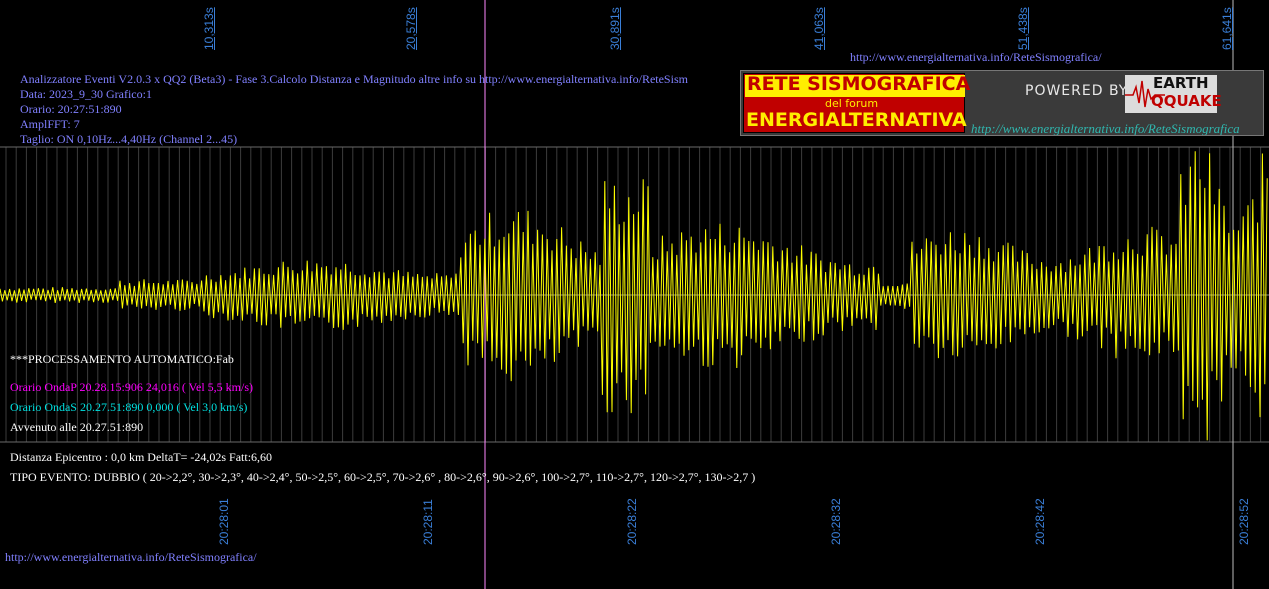  What do you see at coordinates (209, 28) in the screenshot?
I see `top-tick-1: 10,313s` at bounding box center [209, 28].